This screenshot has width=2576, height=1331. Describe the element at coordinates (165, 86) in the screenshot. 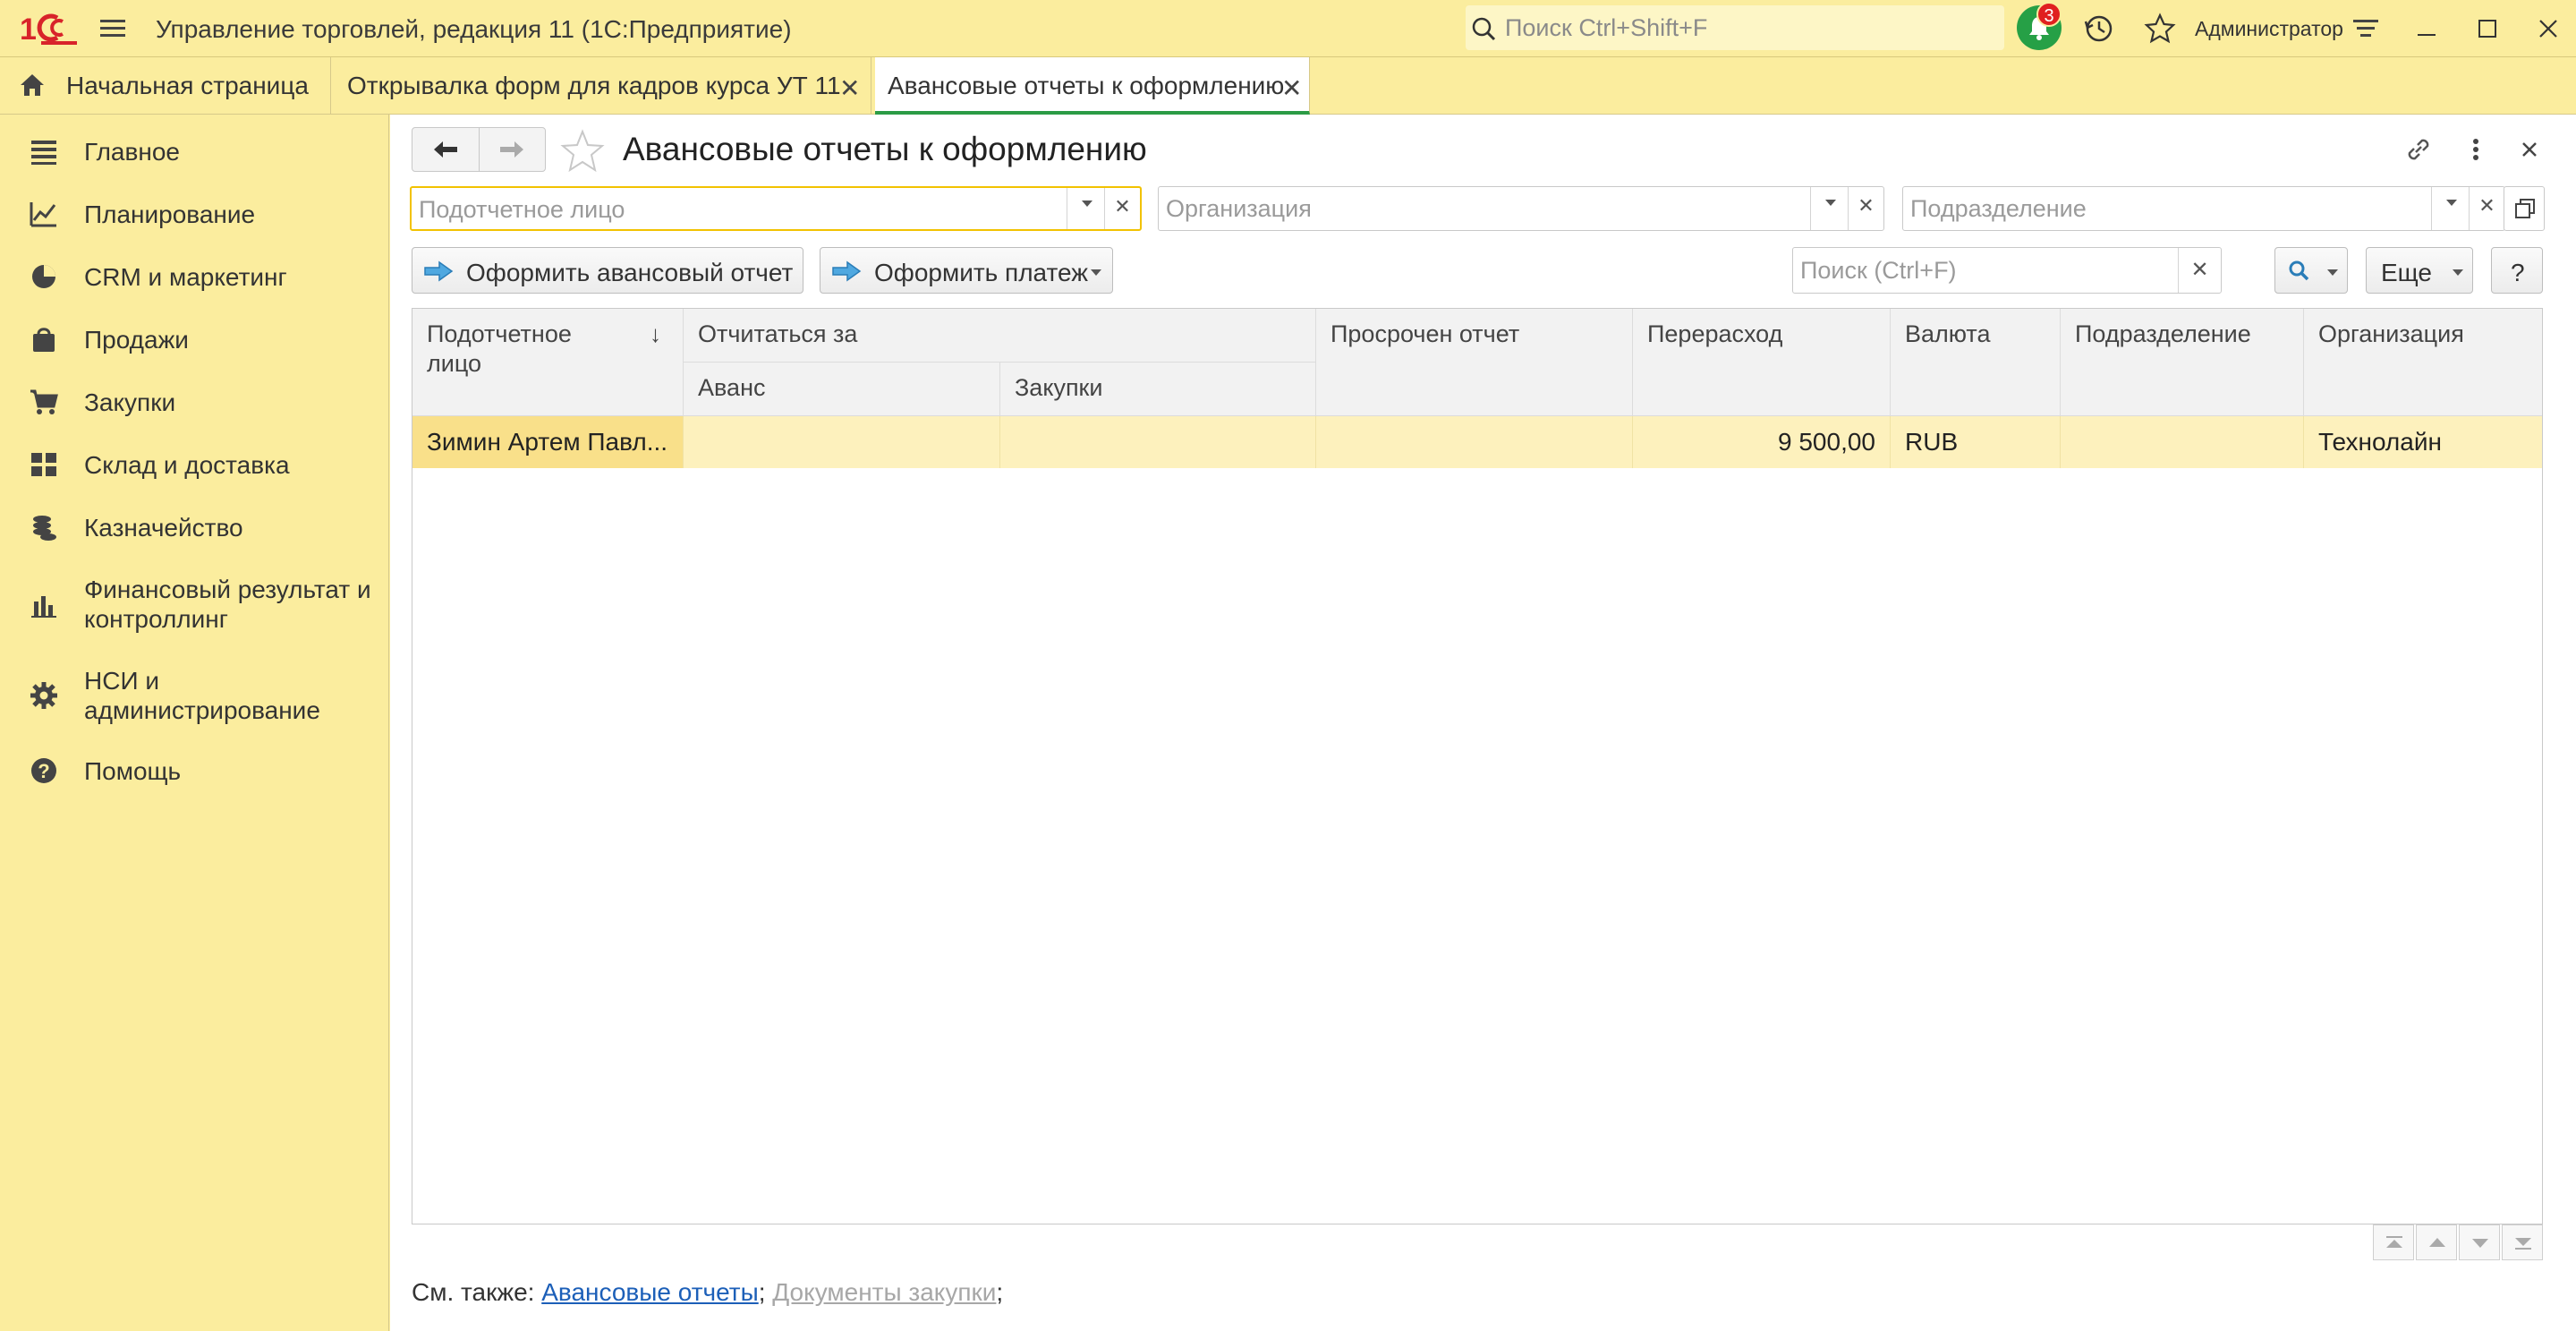

I see `tab-home: Начальная страница` at that location.